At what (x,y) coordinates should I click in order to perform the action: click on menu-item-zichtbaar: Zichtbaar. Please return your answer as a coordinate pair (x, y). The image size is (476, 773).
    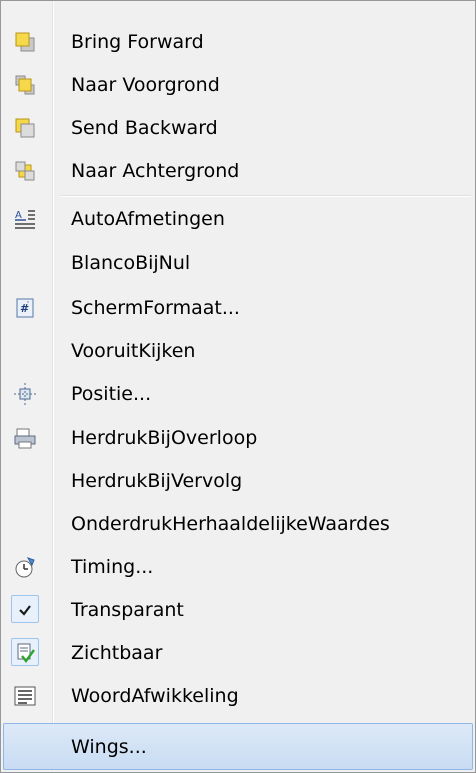
    Looking at the image, I should click on (238, 653).